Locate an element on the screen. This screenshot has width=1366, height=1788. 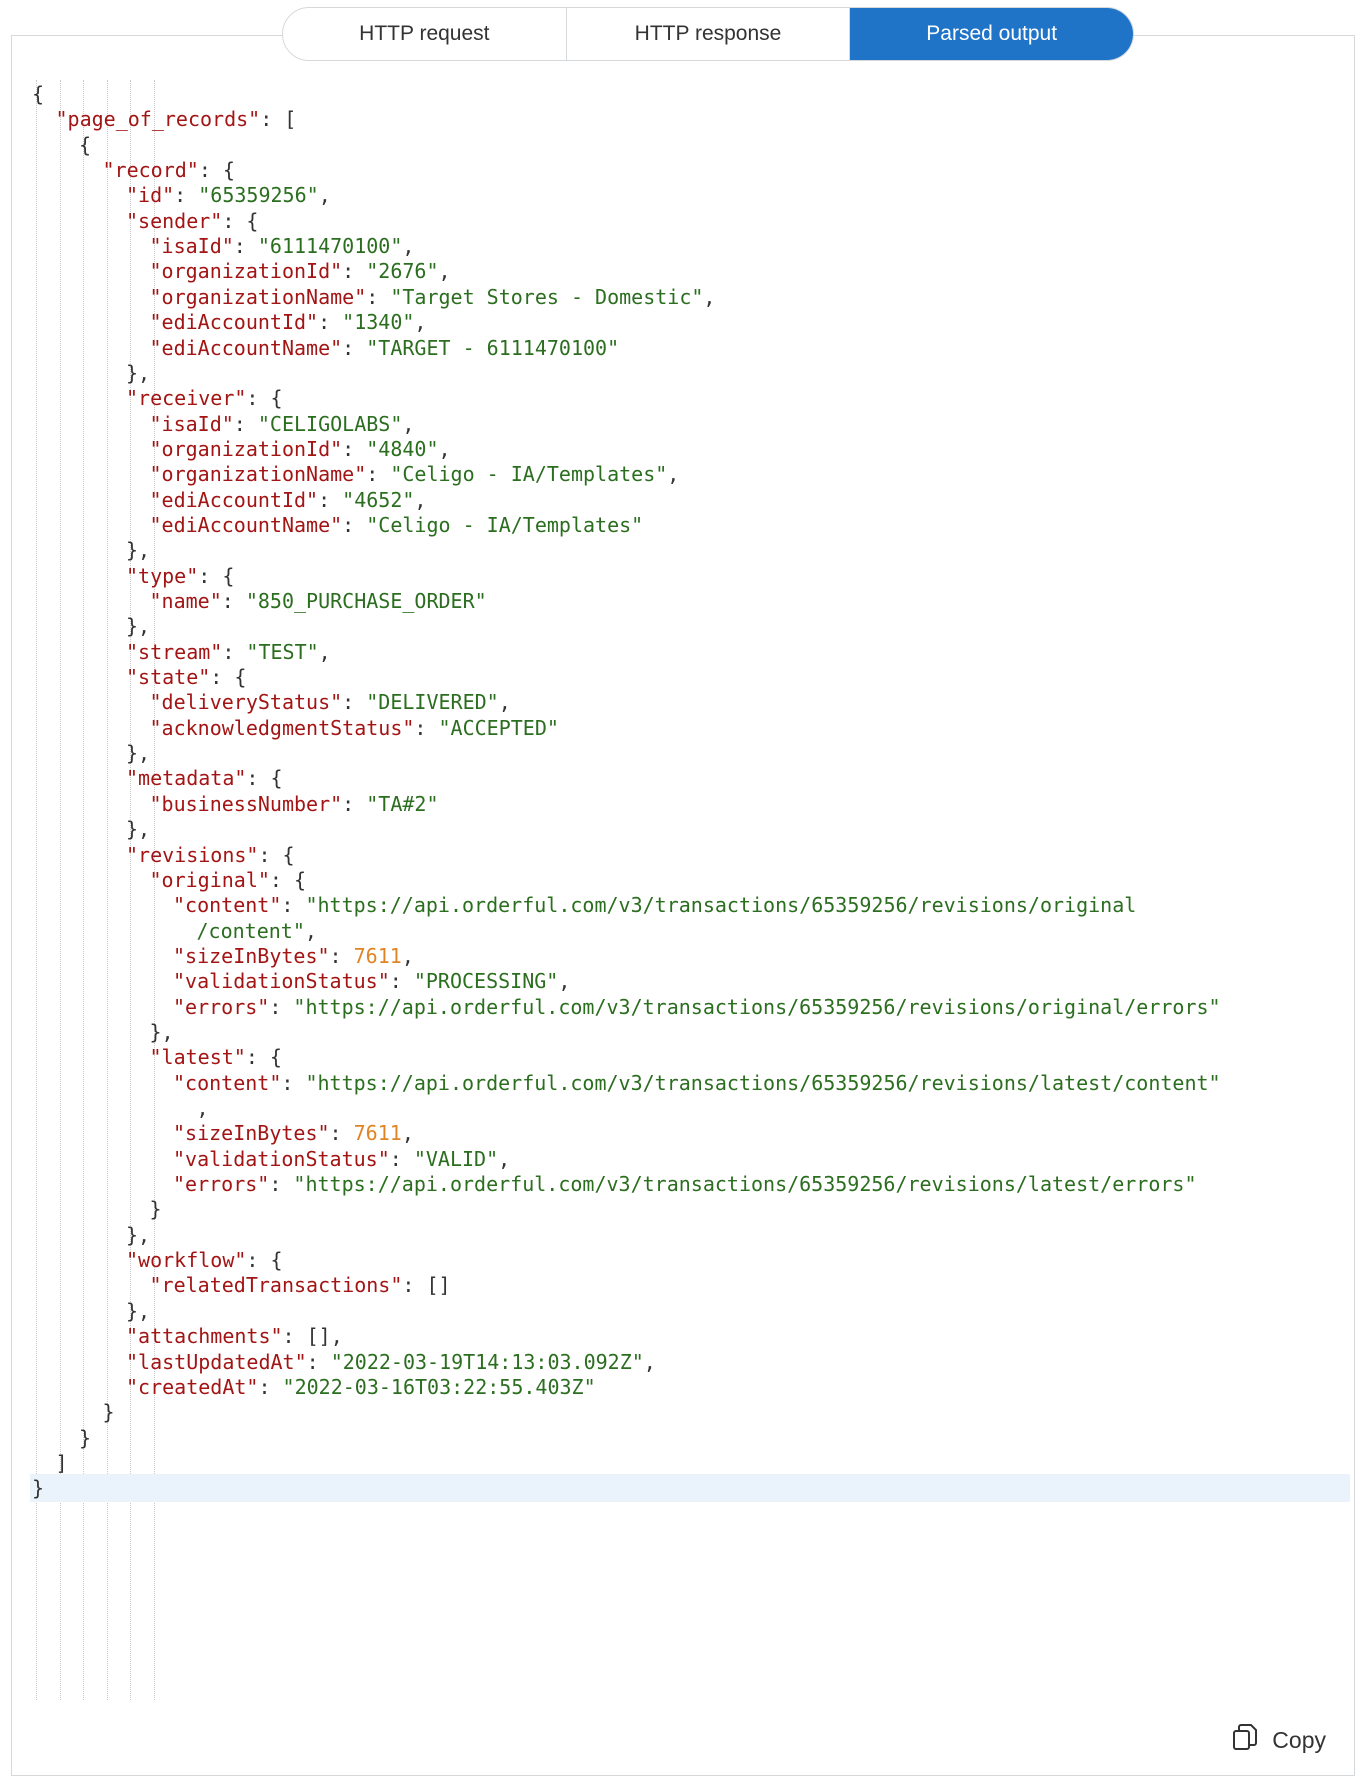
json-string: "4652" is located at coordinates (378, 499).